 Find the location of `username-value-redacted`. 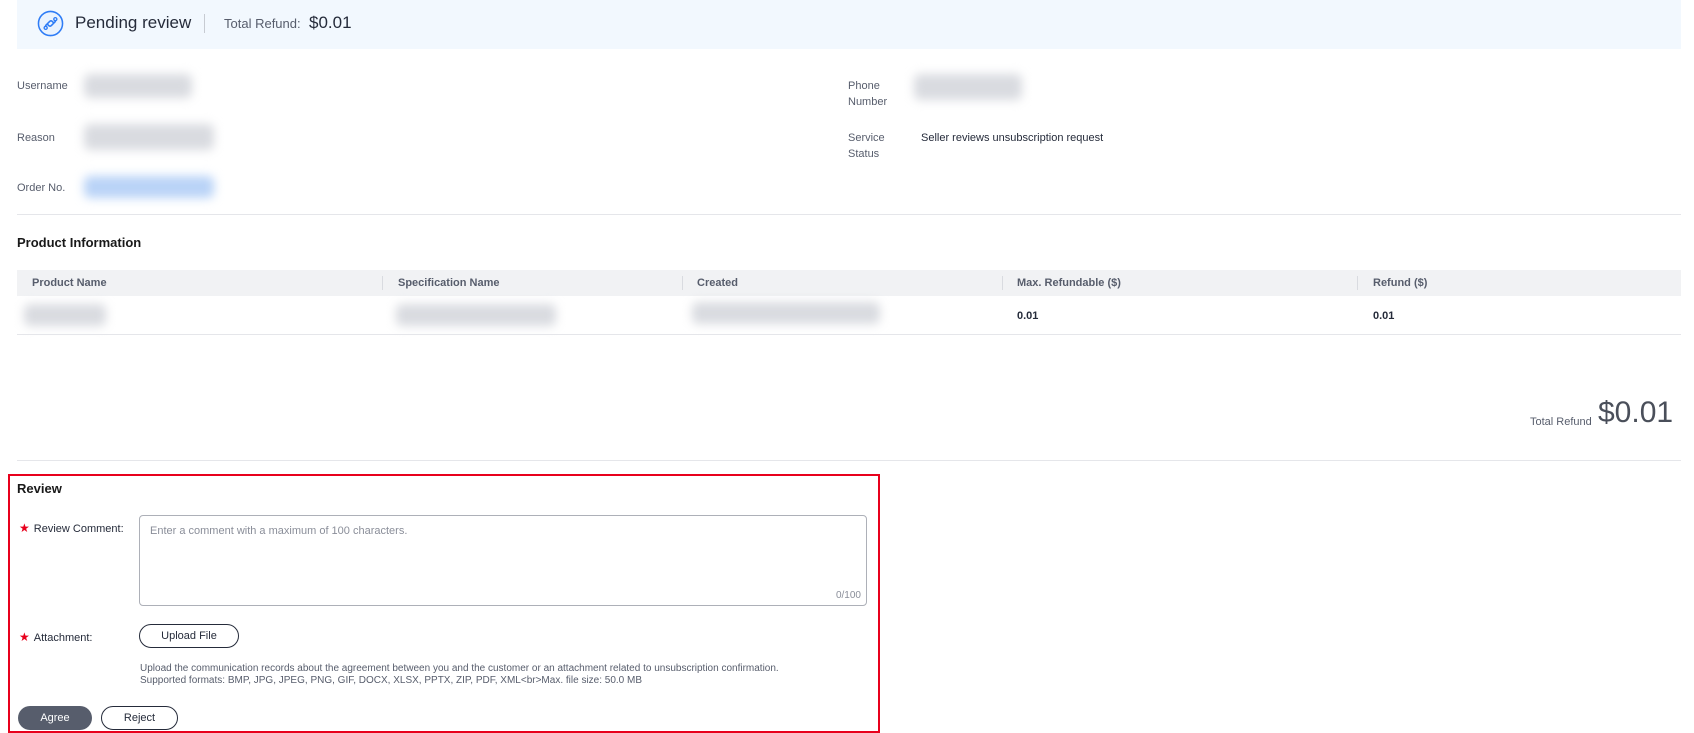

username-value-redacted is located at coordinates (138, 86).